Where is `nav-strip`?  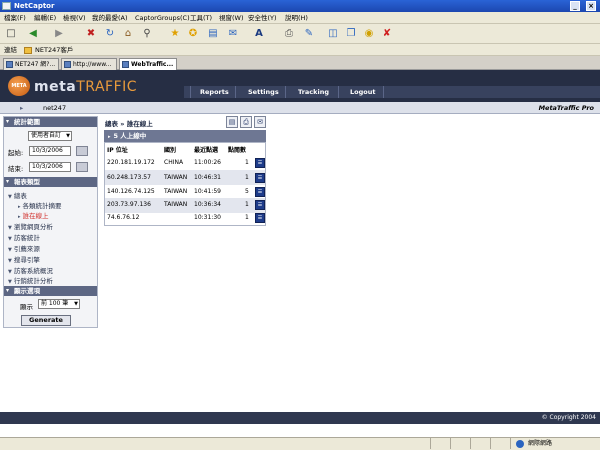
nav-strip is located at coordinates (392, 92).